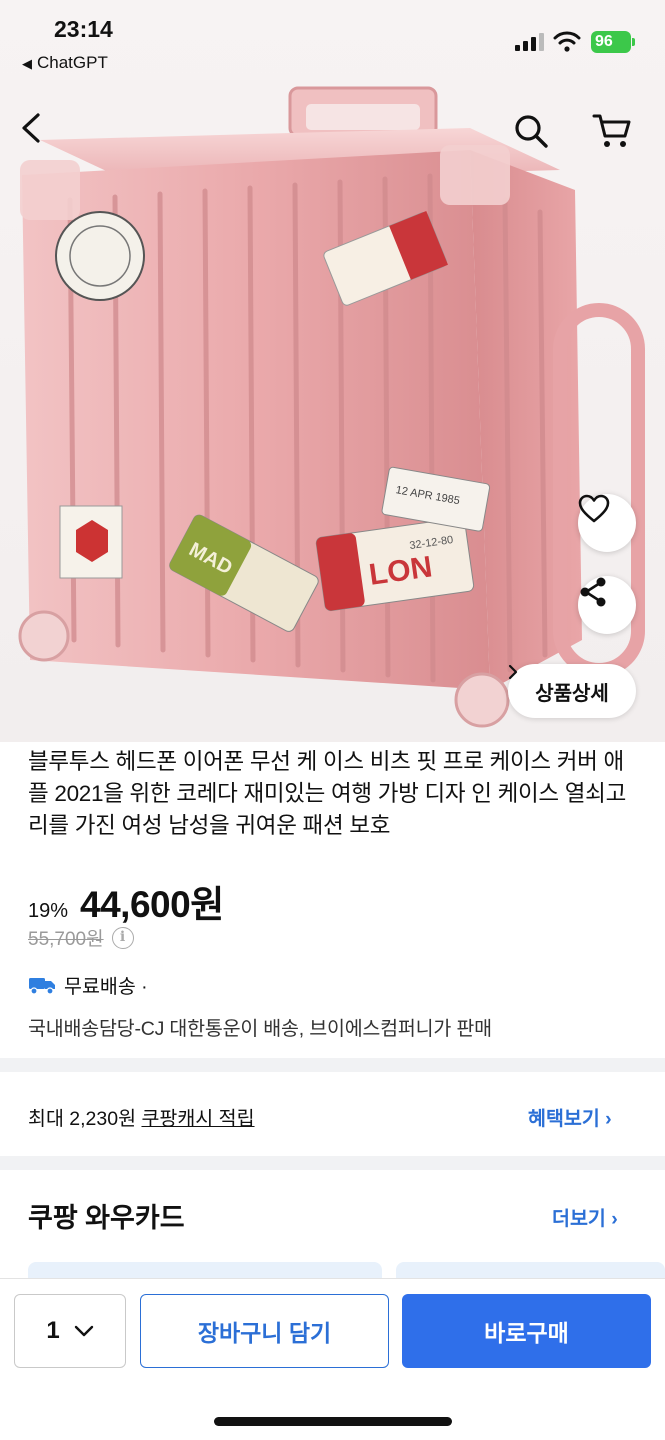 The width and height of the screenshot is (665, 1440). I want to click on quantity-select: 1, so click(70, 1331).